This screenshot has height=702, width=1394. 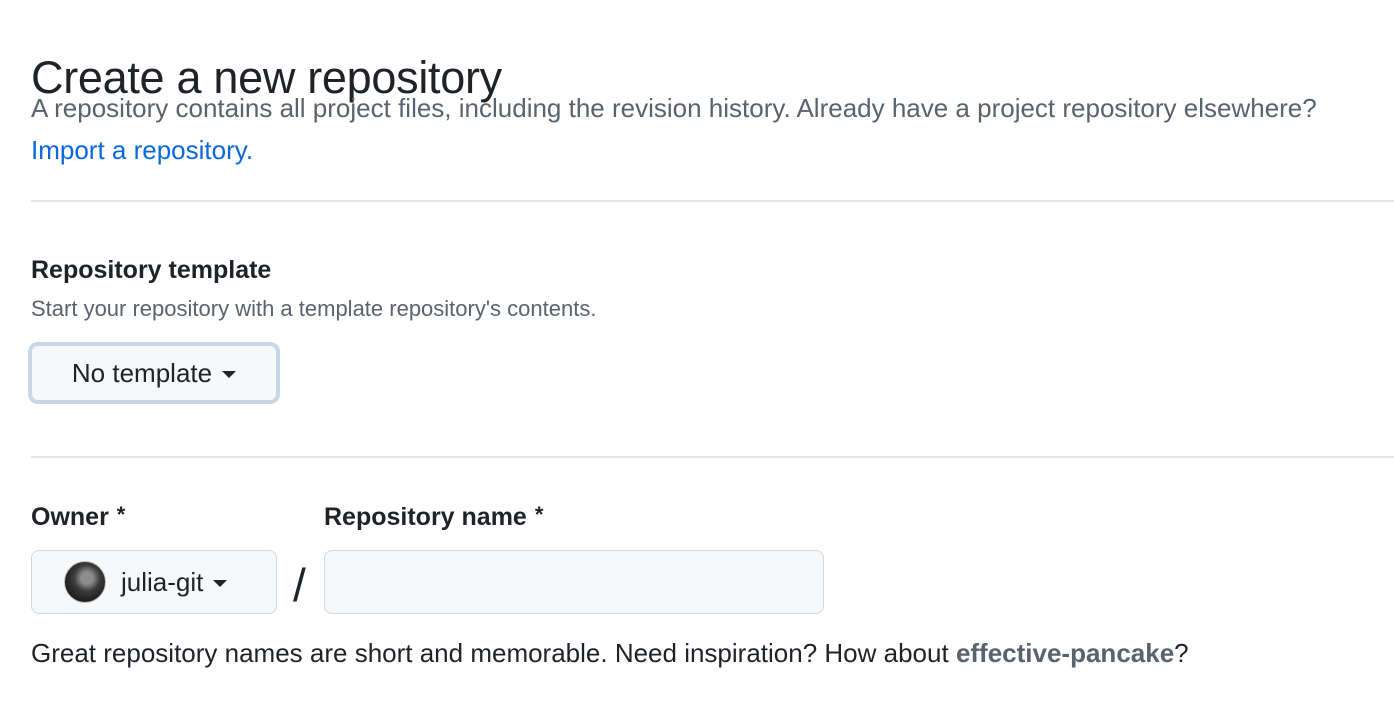 I want to click on template-select-button: No template, so click(x=154, y=373).